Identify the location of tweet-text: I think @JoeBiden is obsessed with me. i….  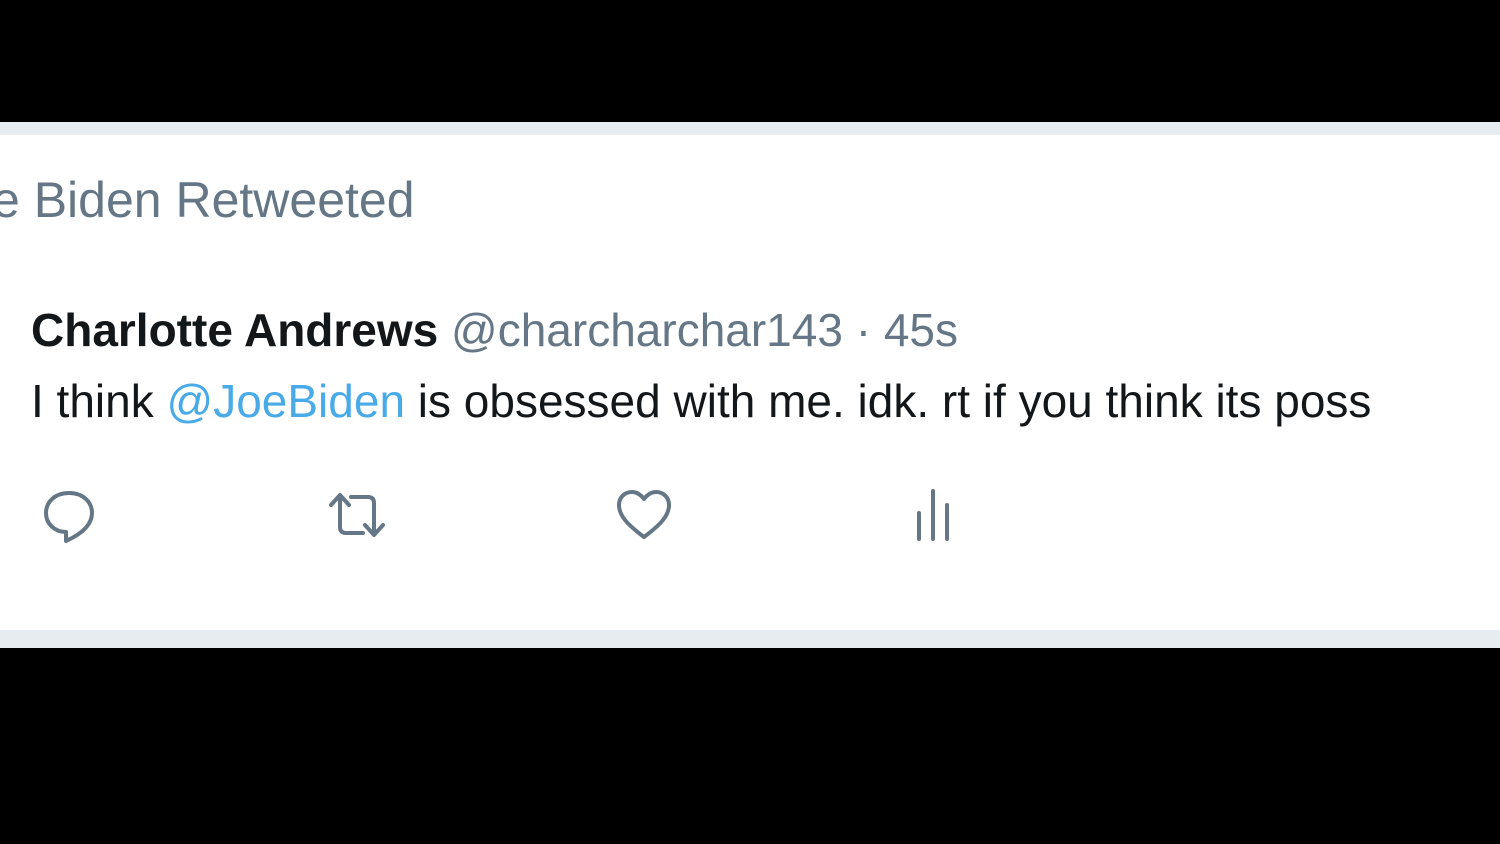
(701, 401).